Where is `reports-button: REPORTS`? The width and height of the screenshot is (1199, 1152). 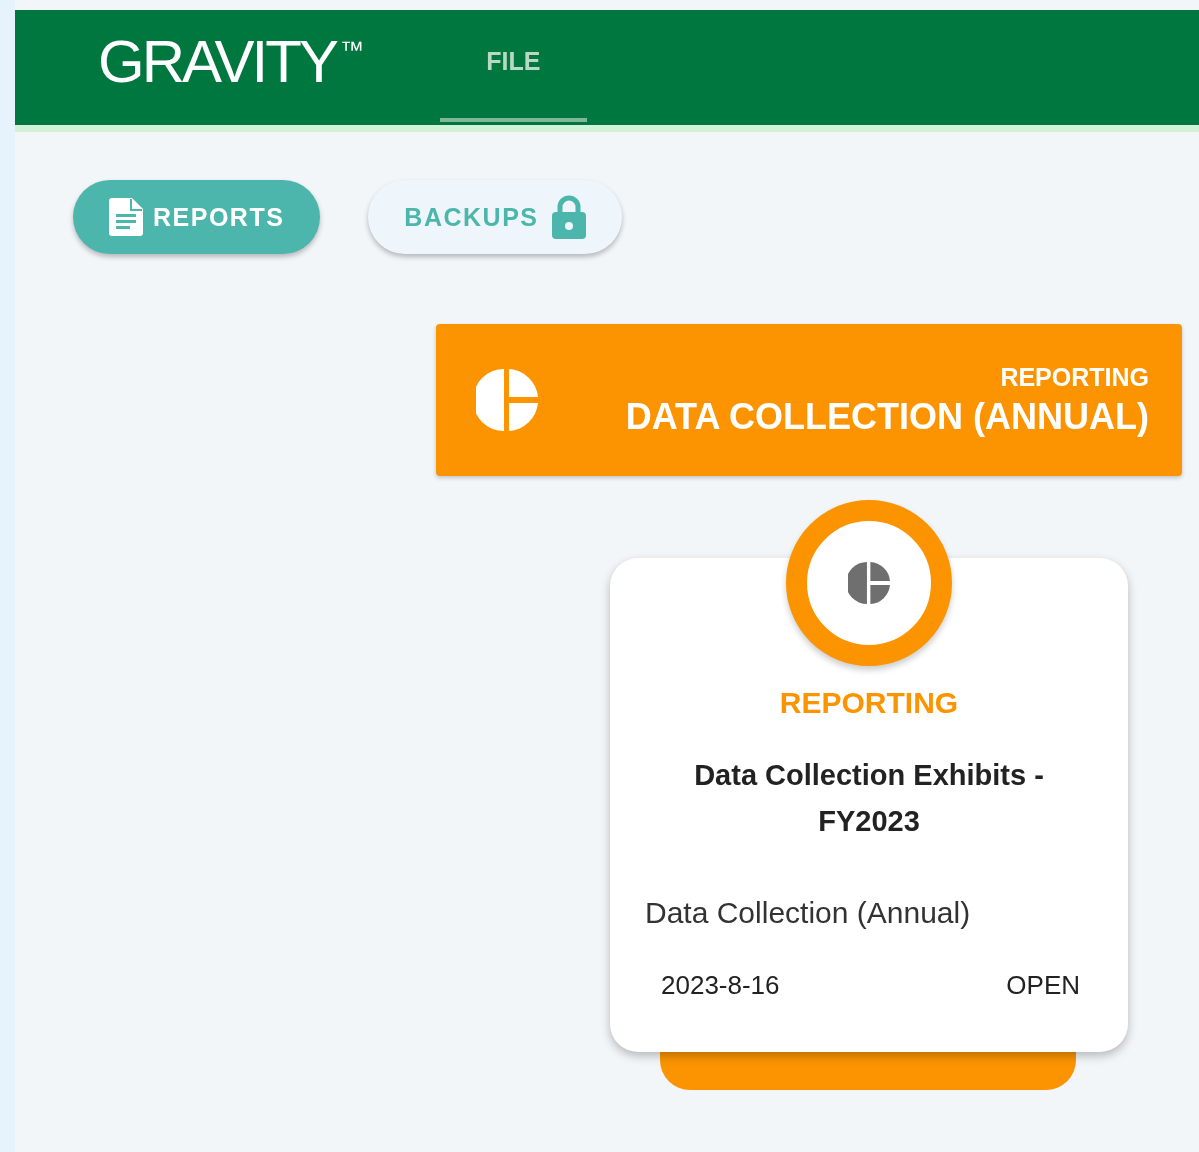 reports-button: REPORTS is located at coordinates (197, 217).